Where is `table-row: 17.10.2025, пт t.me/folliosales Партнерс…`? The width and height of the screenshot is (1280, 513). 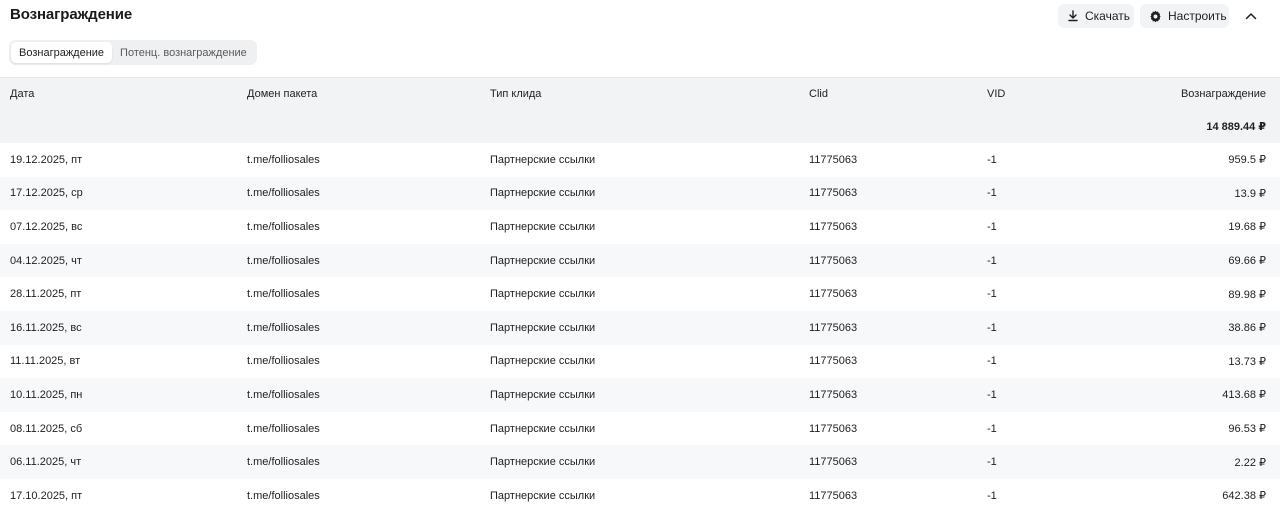
table-row: 17.10.2025, пт t.me/folliosales Партнерс… is located at coordinates (640, 495).